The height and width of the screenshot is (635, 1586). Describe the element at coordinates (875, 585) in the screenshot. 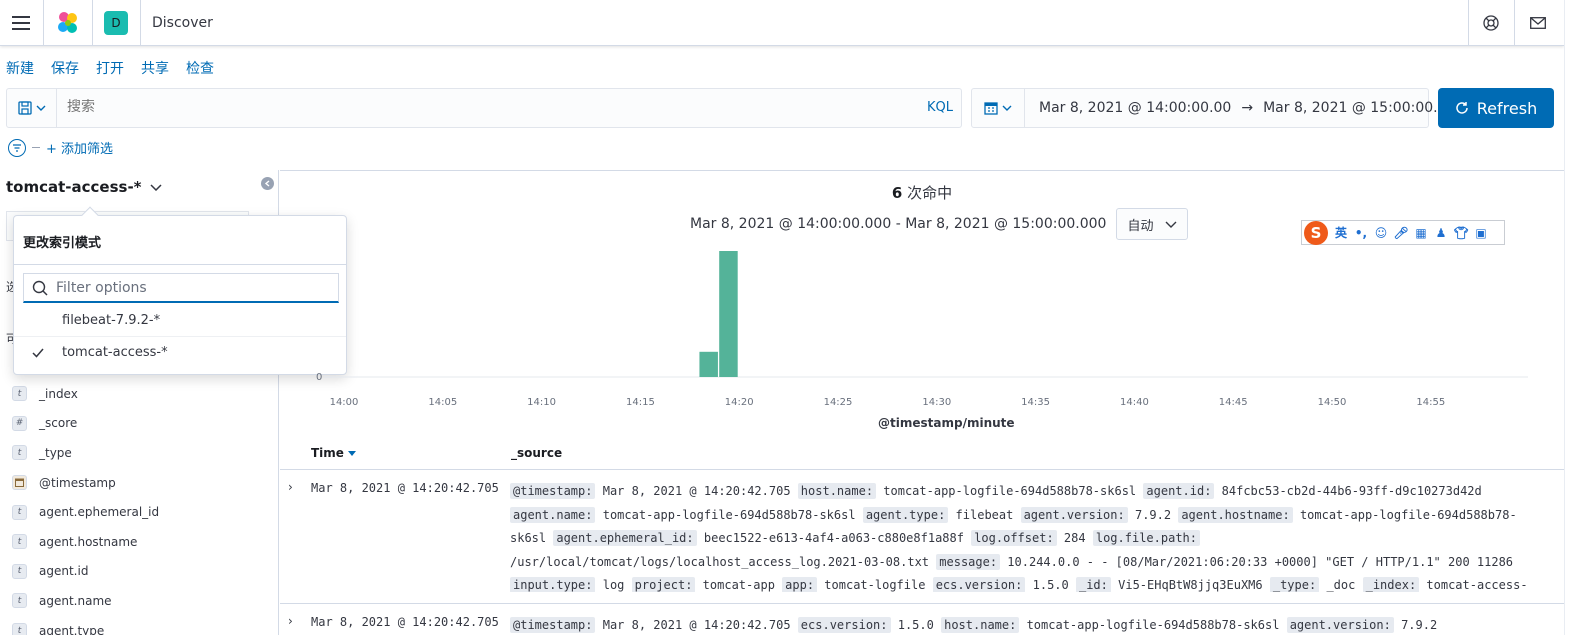

I see `source-value: tomcat-logfile` at that location.